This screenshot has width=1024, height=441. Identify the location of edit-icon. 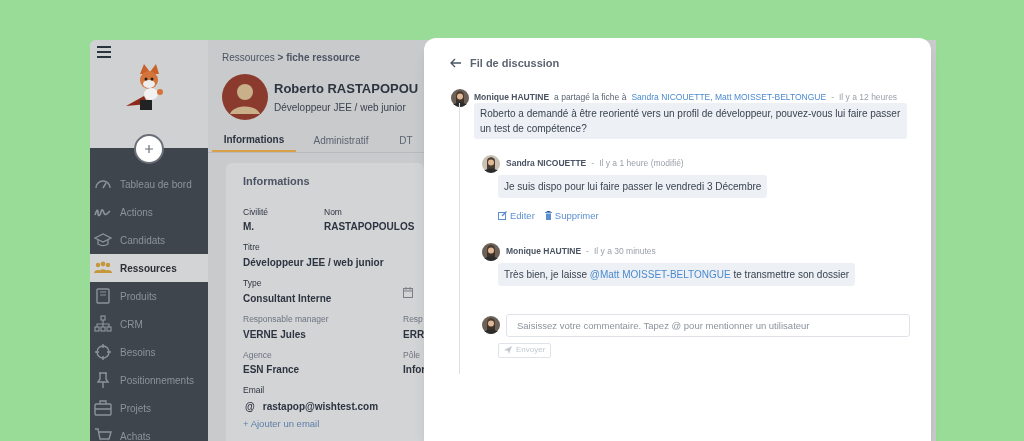
(502, 216).